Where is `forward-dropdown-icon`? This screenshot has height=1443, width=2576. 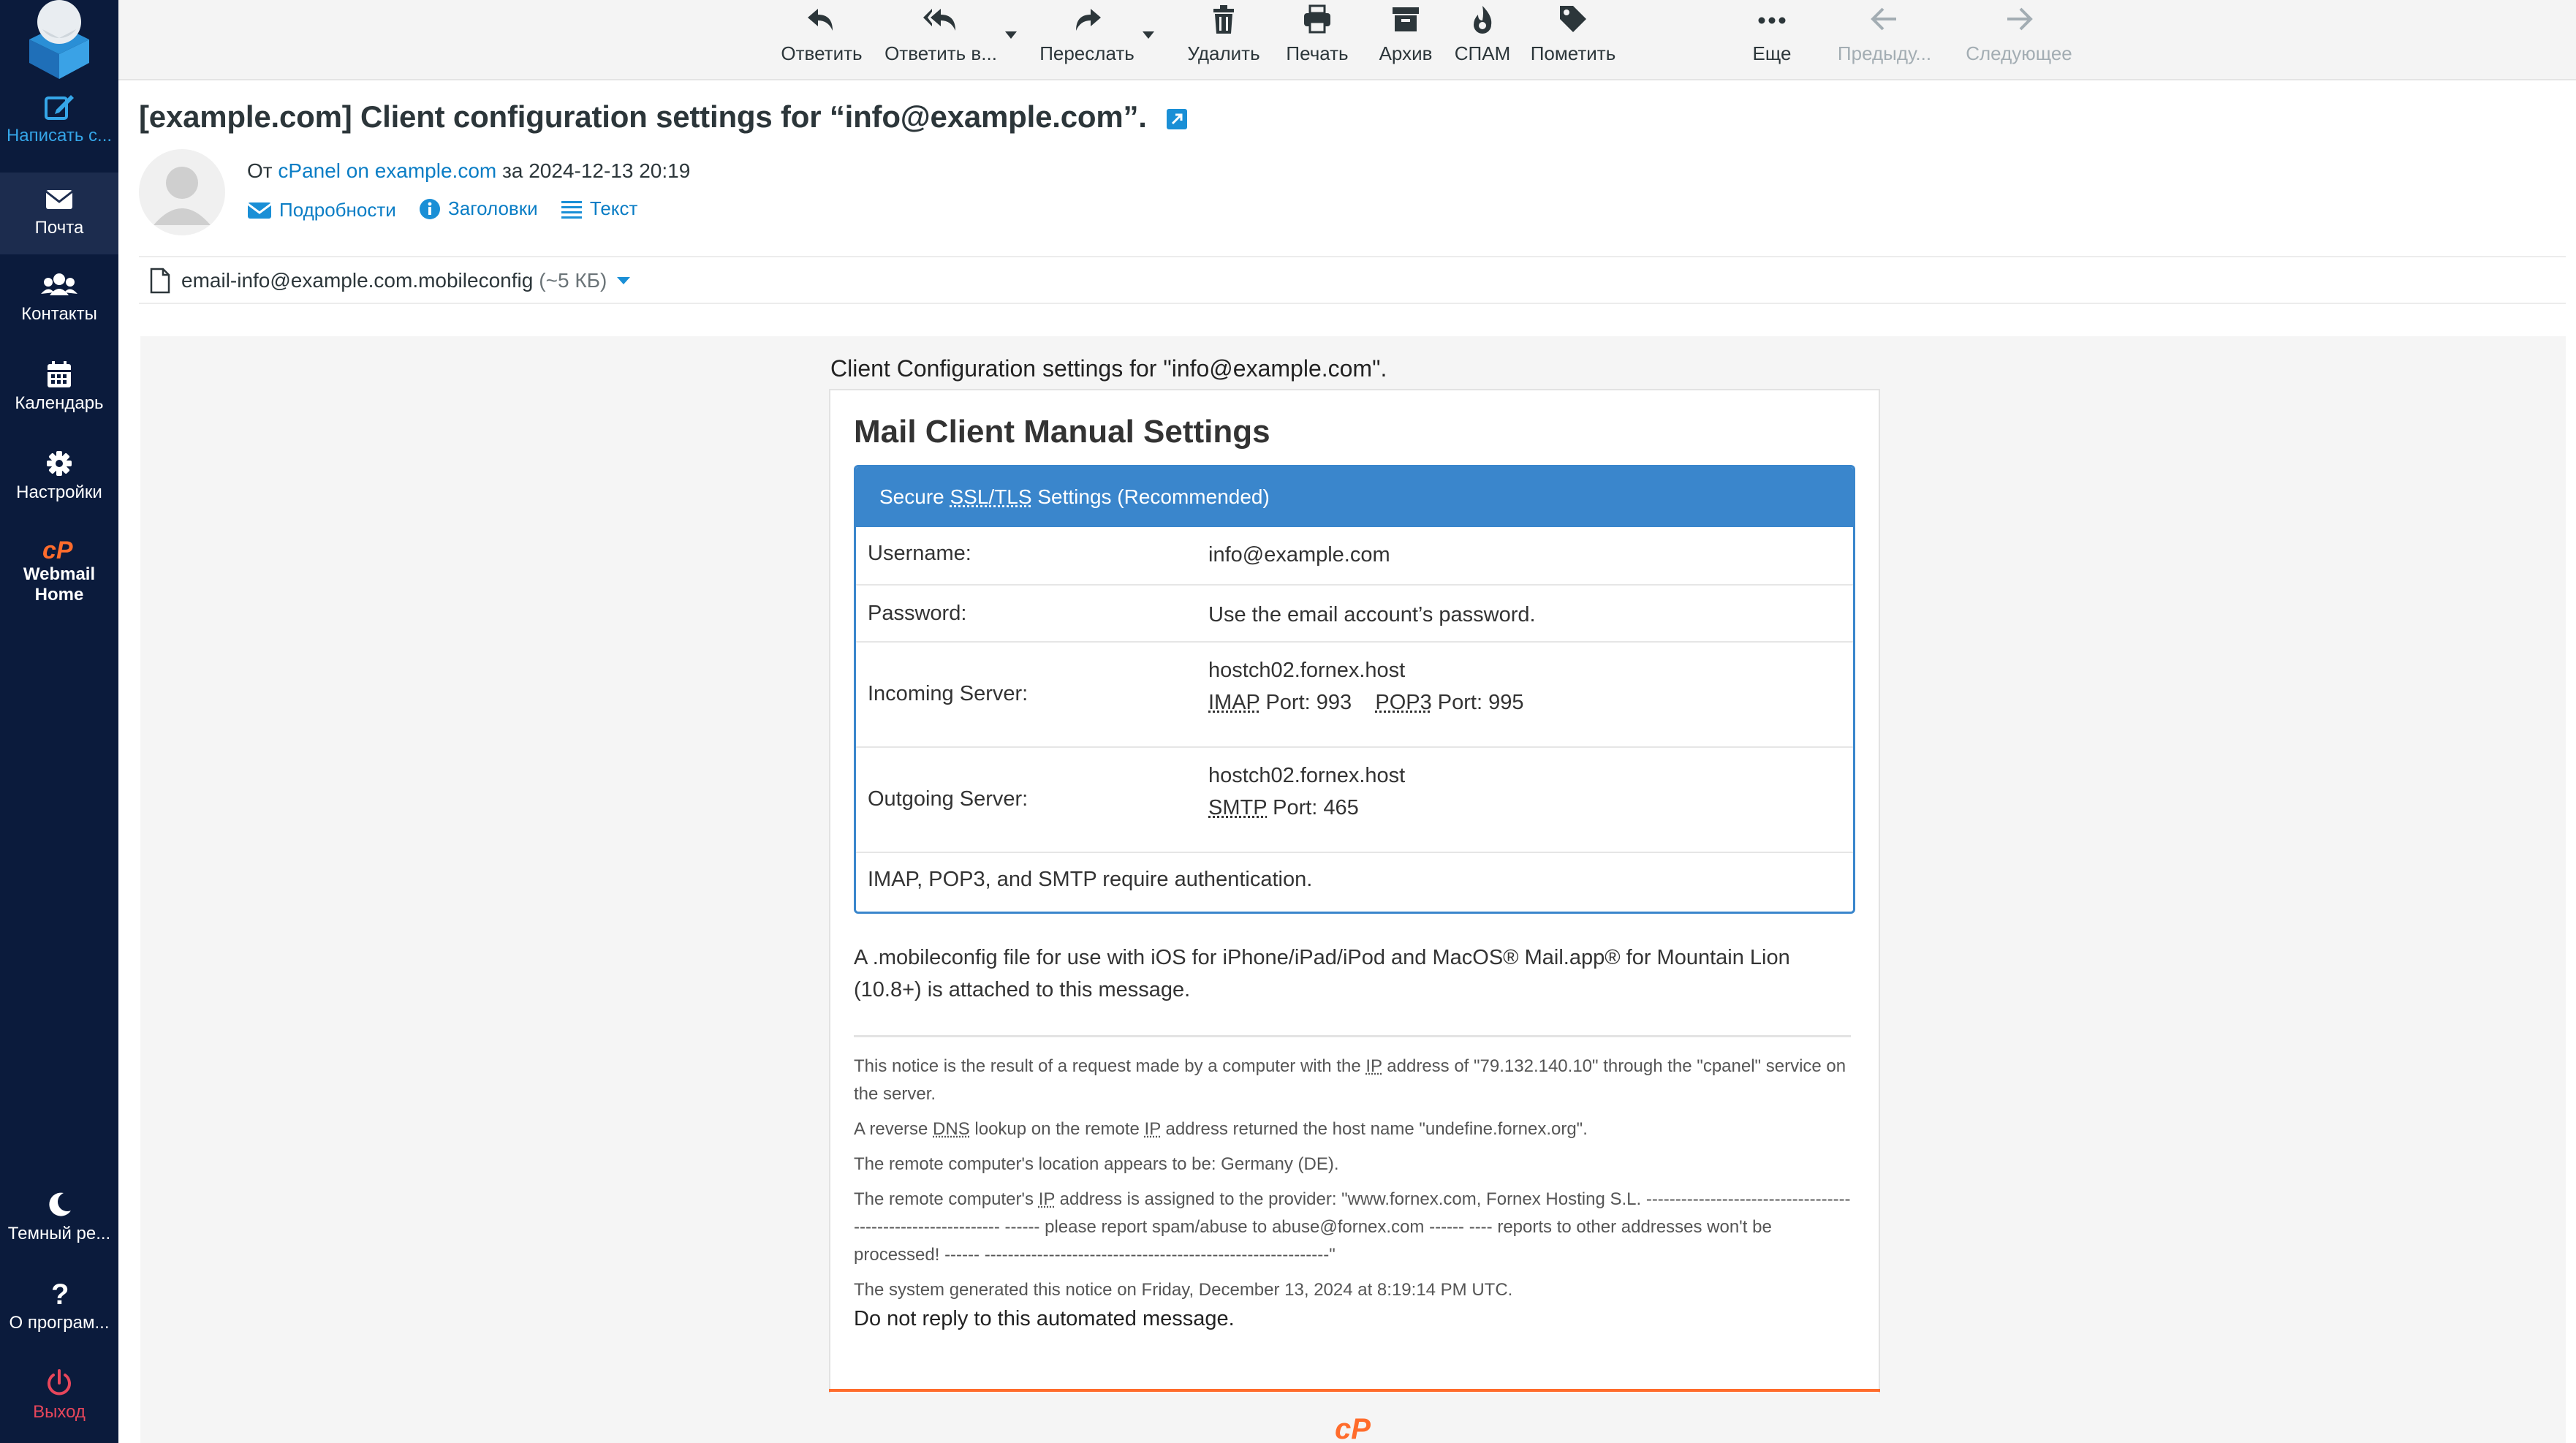 forward-dropdown-icon is located at coordinates (1148, 35).